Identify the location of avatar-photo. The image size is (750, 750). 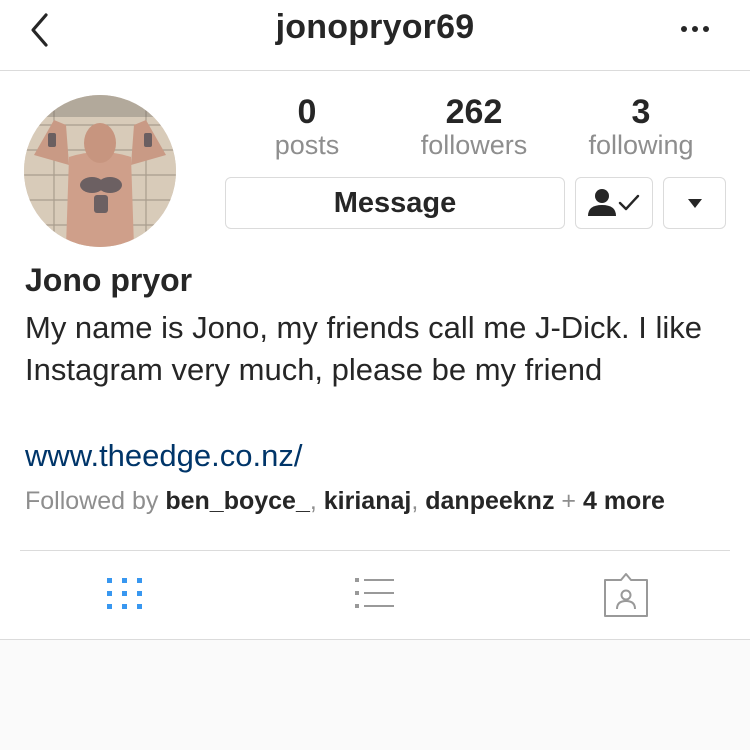
(100, 171).